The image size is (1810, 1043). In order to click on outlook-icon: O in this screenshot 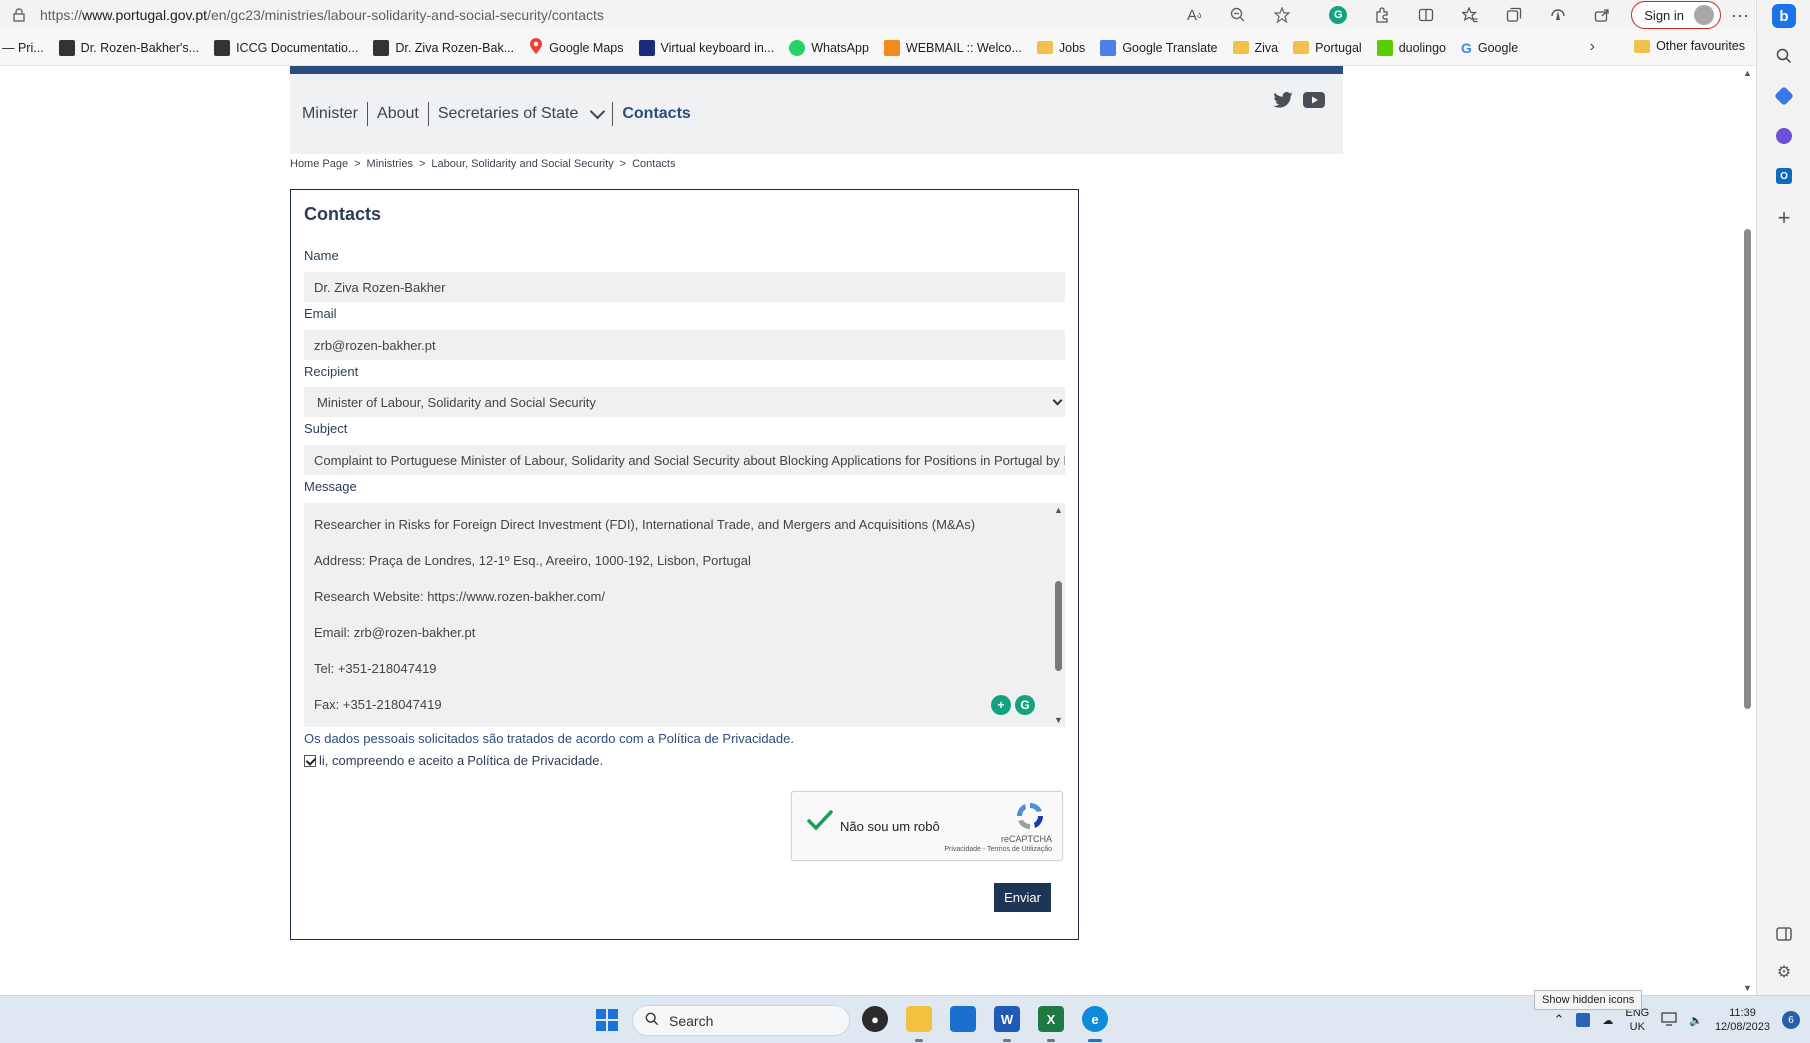, I will do `click(1784, 176)`.